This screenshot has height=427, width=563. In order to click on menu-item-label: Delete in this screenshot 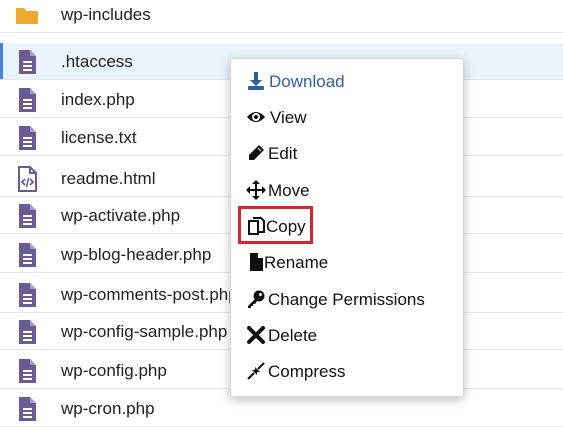, I will do `click(293, 335)`.